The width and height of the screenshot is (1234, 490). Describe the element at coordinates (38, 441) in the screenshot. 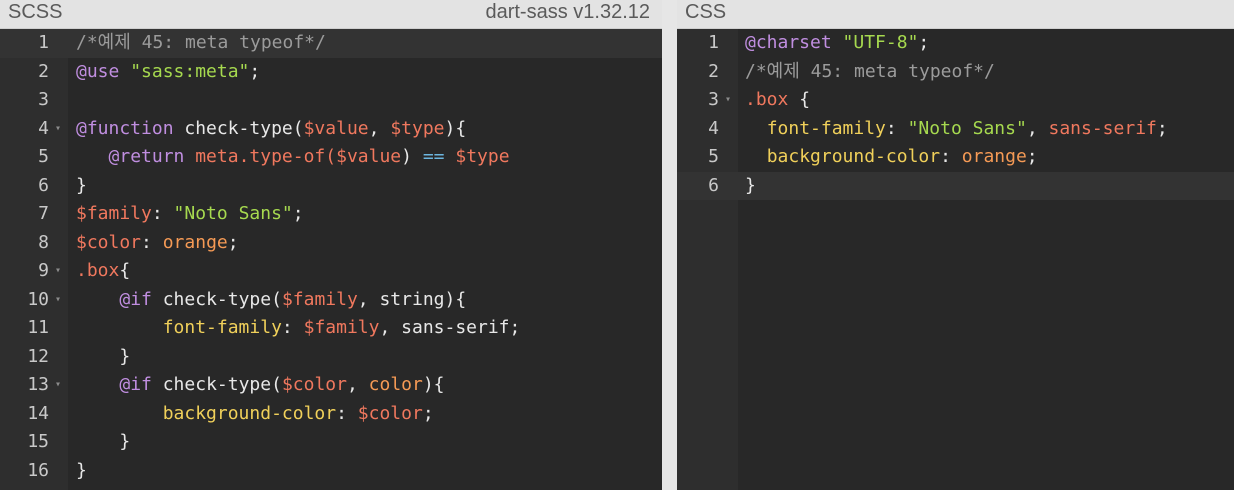

I see `line-number: 15` at that location.